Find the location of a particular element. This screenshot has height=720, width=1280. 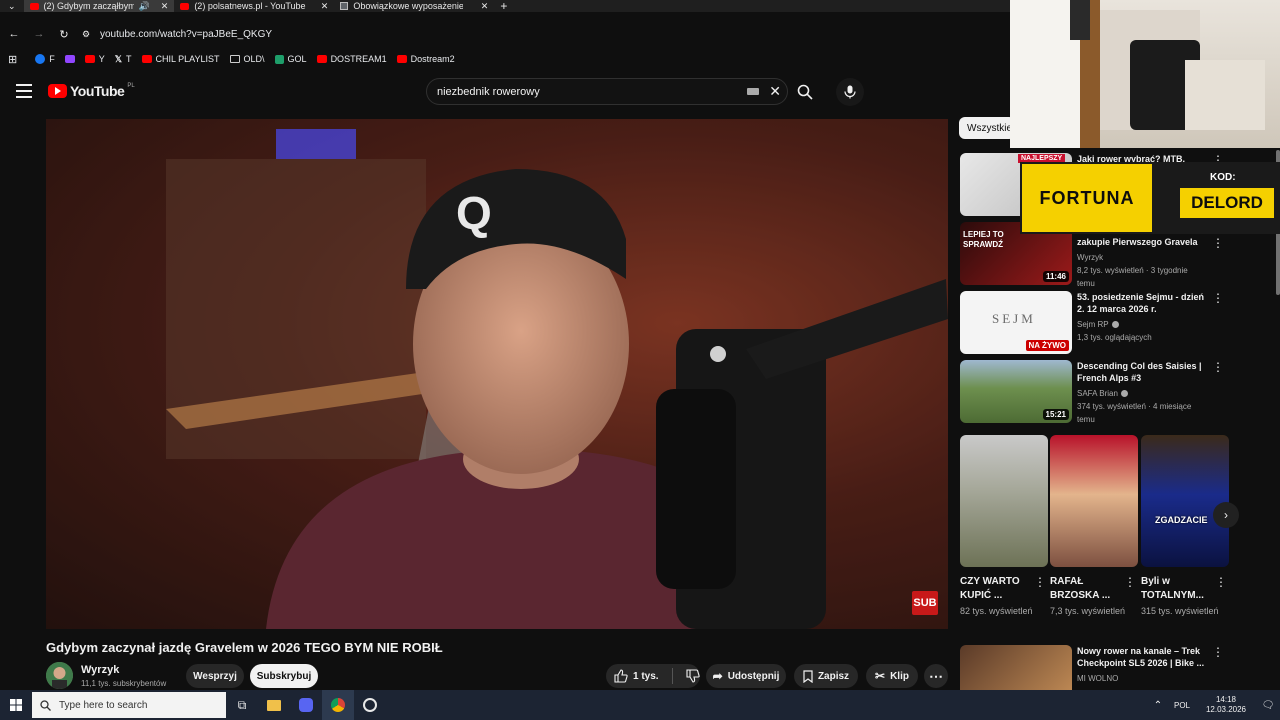

file-explorer-icon is located at coordinates (274, 705).